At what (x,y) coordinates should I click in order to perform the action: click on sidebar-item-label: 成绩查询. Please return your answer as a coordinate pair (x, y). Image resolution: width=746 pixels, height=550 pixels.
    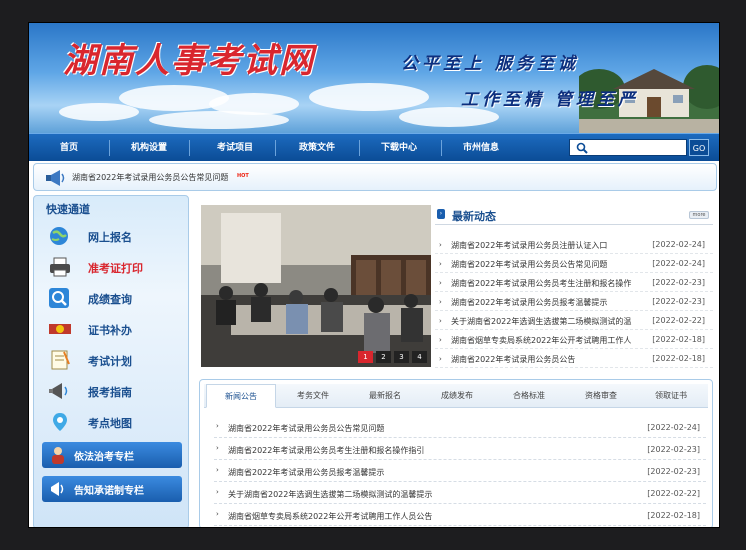
    Looking at the image, I should click on (110, 299).